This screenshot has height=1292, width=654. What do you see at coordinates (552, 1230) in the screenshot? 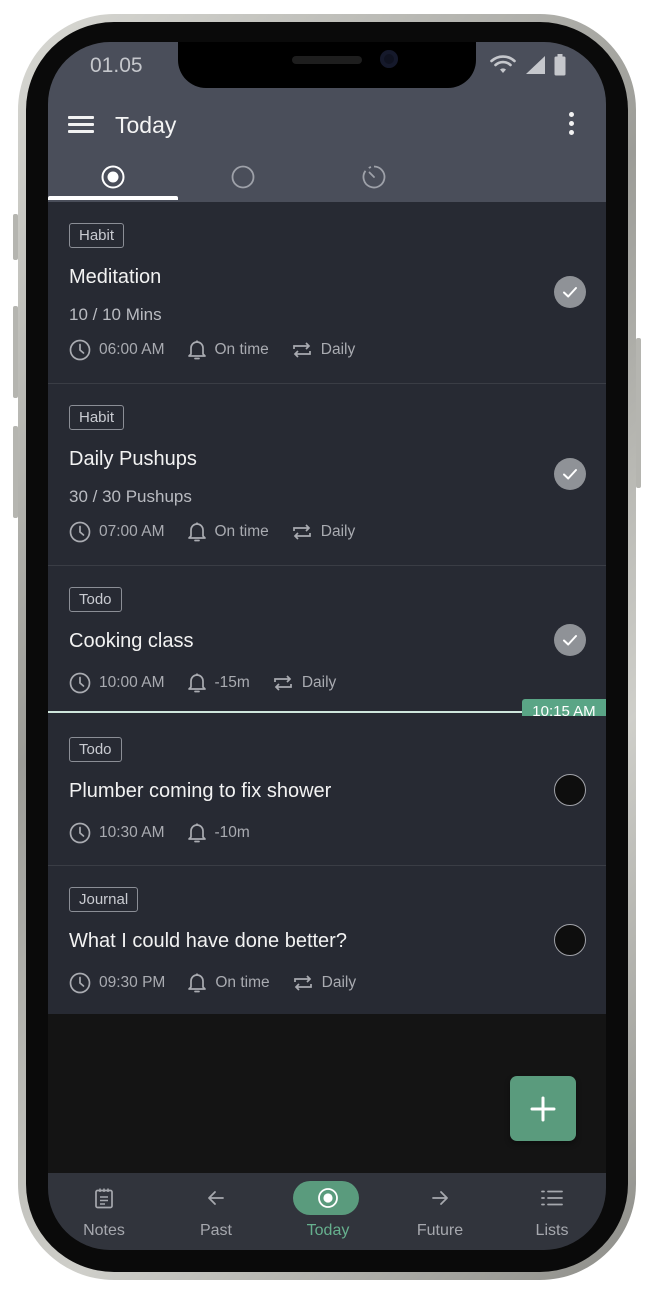
I see `nav-label: Lists` at bounding box center [552, 1230].